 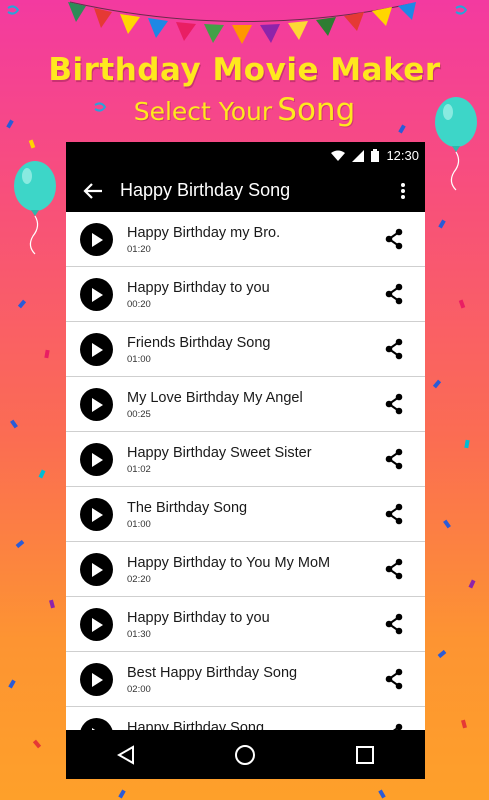 What do you see at coordinates (245, 718) in the screenshot?
I see `song-row: Happy Birthday Song` at bounding box center [245, 718].